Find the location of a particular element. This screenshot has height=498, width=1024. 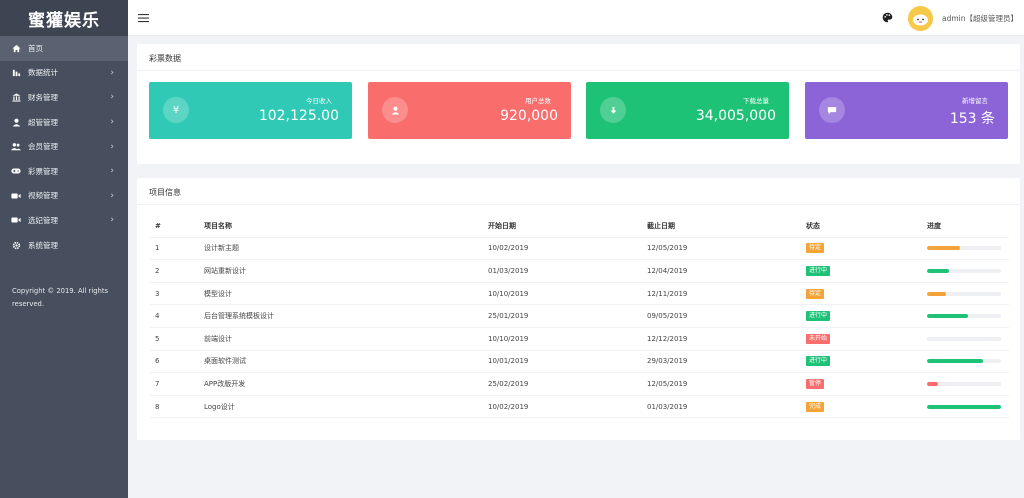

row-number: 7 is located at coordinates (157, 383).